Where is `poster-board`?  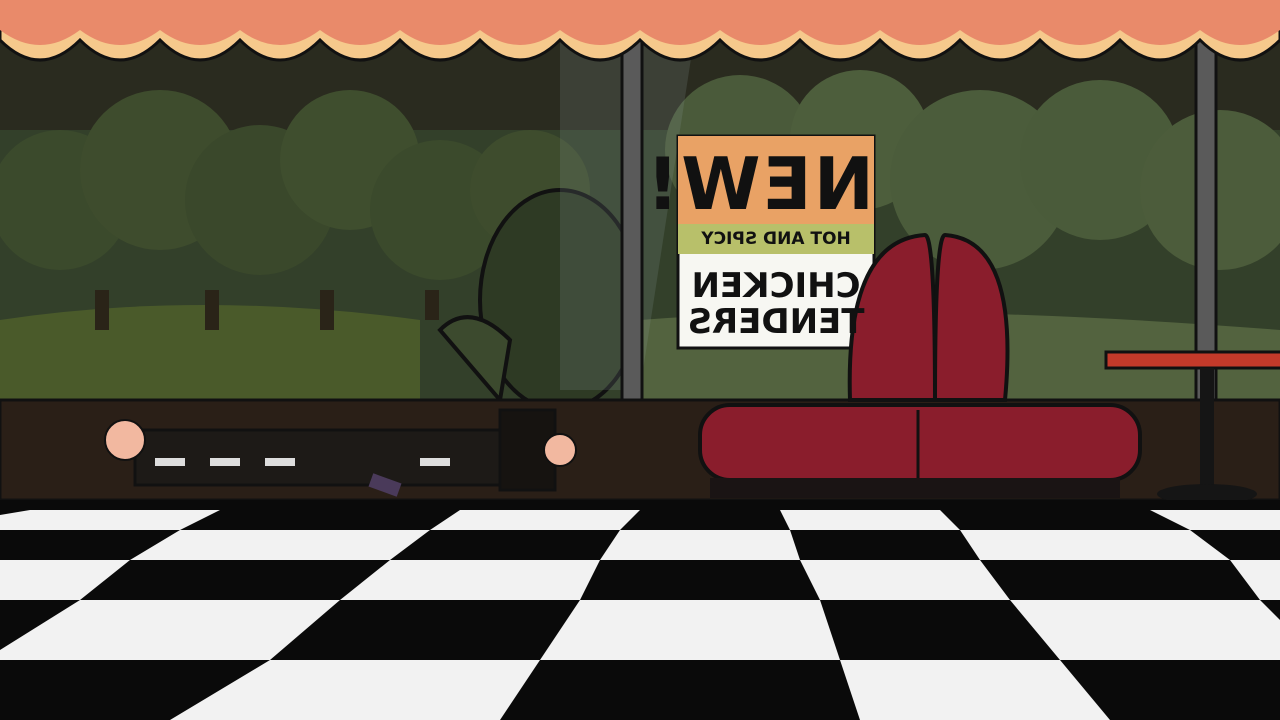
poster-board is located at coordinates (776, 242).